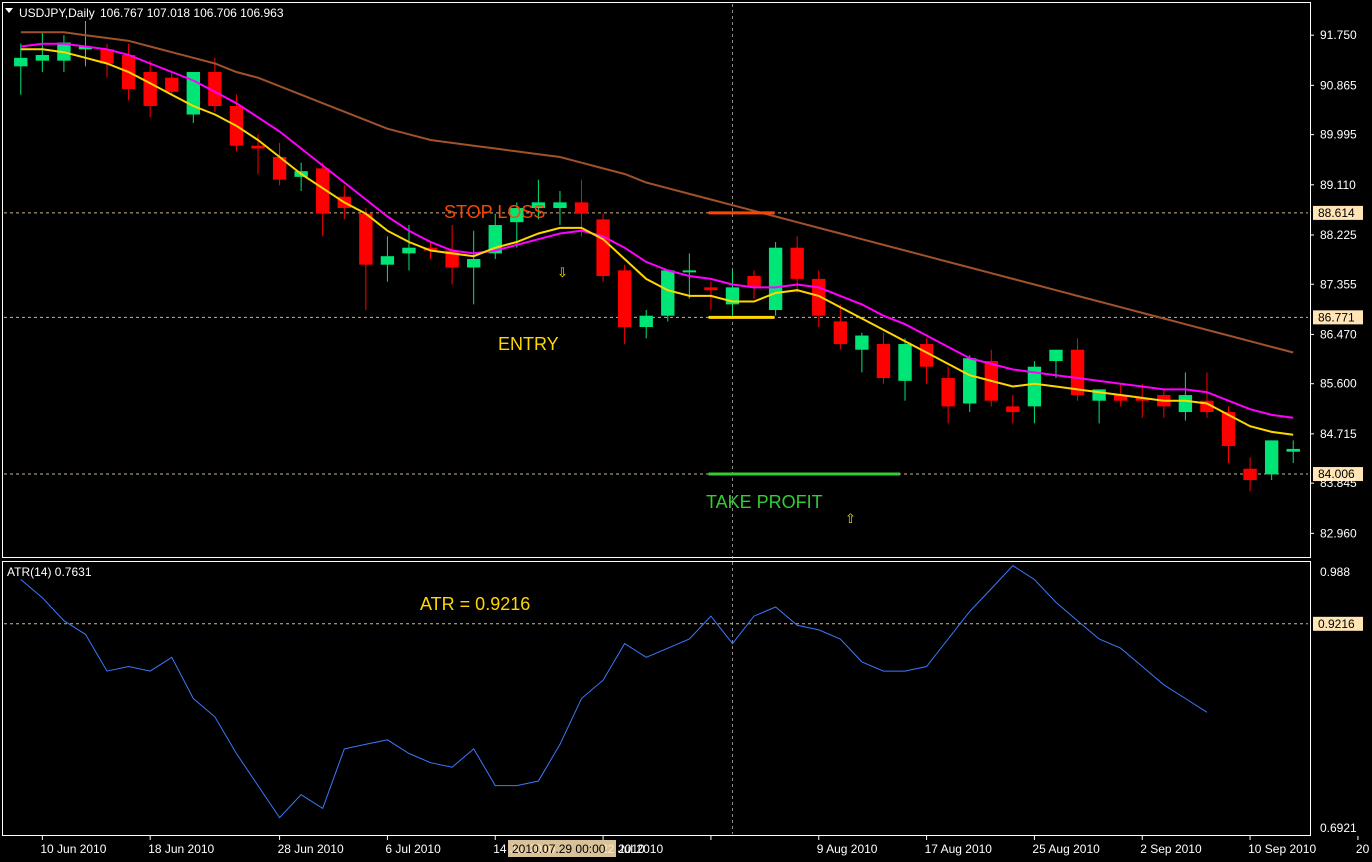 The height and width of the screenshot is (862, 1372). What do you see at coordinates (311, 849) in the screenshot?
I see `time-tick-label: 28 Jun 2010` at bounding box center [311, 849].